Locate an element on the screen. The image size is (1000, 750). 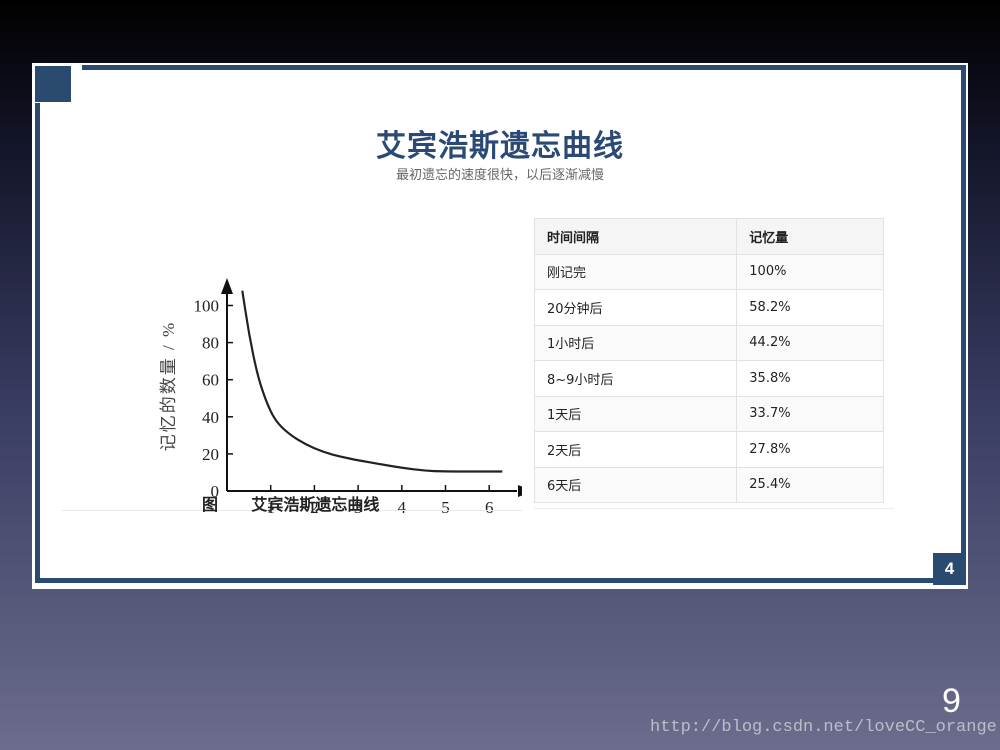
table-cell-retention: 27.8% is located at coordinates (810, 449).